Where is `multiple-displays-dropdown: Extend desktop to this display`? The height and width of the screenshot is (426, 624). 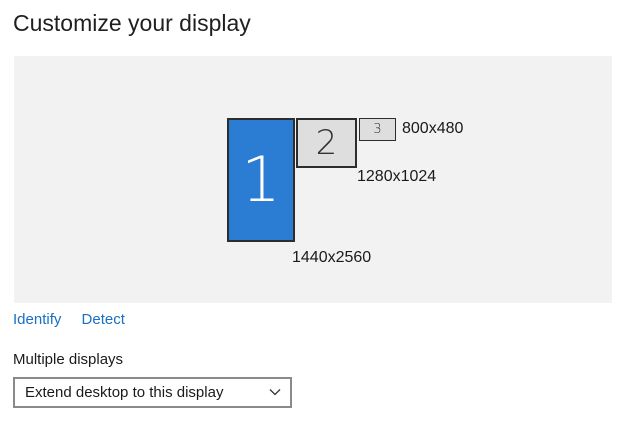 multiple-displays-dropdown: Extend desktop to this display is located at coordinates (152, 392).